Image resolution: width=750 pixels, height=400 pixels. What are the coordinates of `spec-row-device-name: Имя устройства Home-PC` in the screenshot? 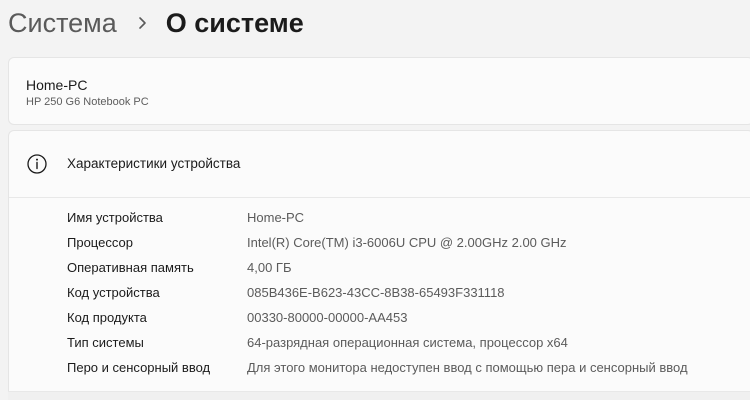 It's located at (379, 222).